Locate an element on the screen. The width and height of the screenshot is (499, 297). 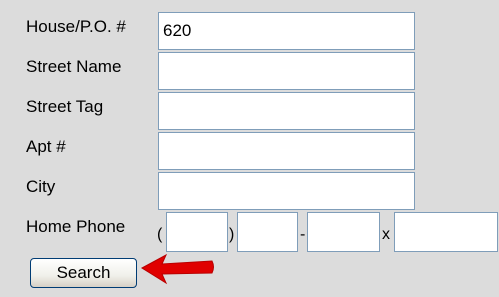
search-button: Search is located at coordinates (83, 273).